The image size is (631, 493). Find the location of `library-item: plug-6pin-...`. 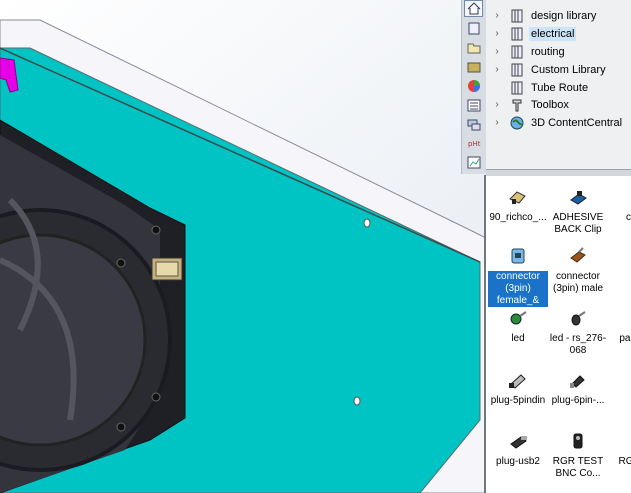

library-item: plug-6pin-... is located at coordinates (578, 388).